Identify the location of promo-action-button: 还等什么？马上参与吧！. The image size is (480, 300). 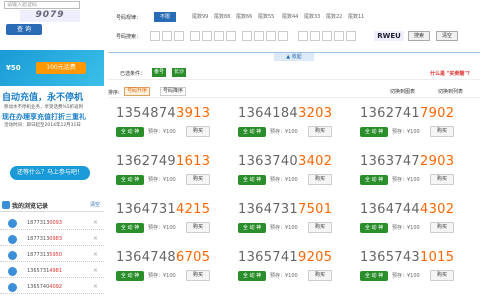
(50, 173).